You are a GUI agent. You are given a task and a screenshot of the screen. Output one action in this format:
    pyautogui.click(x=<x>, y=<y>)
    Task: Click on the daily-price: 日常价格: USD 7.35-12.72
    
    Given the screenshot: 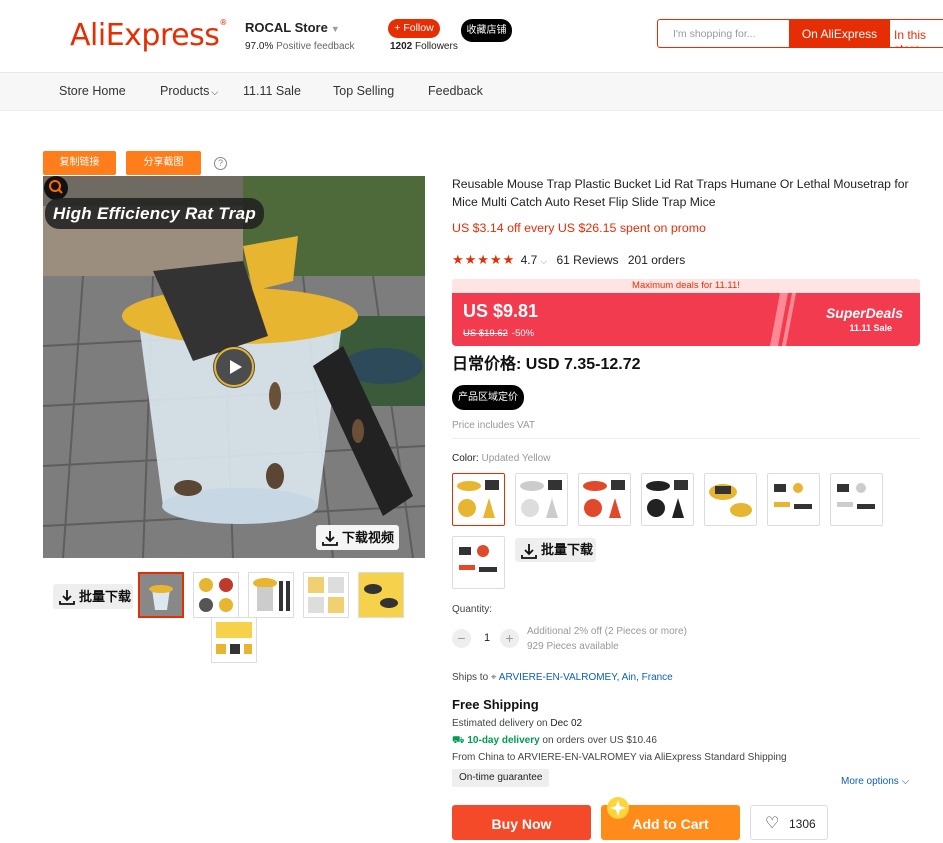 What is the action you would take?
    pyautogui.click(x=546, y=364)
    